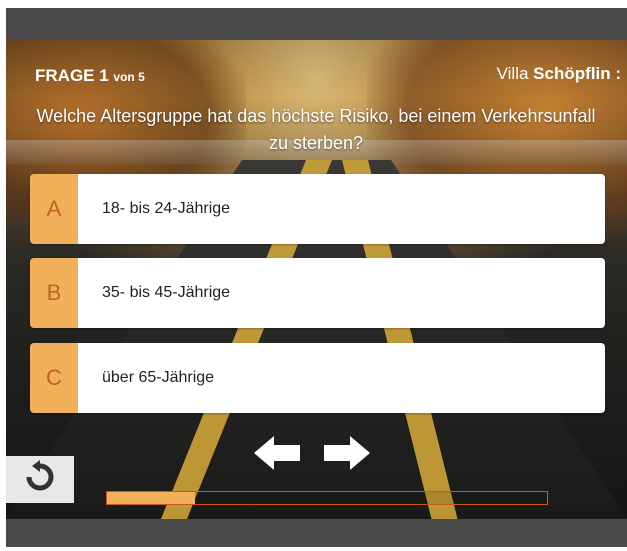 The width and height of the screenshot is (627, 551). I want to click on bottom-bar, so click(316, 533).